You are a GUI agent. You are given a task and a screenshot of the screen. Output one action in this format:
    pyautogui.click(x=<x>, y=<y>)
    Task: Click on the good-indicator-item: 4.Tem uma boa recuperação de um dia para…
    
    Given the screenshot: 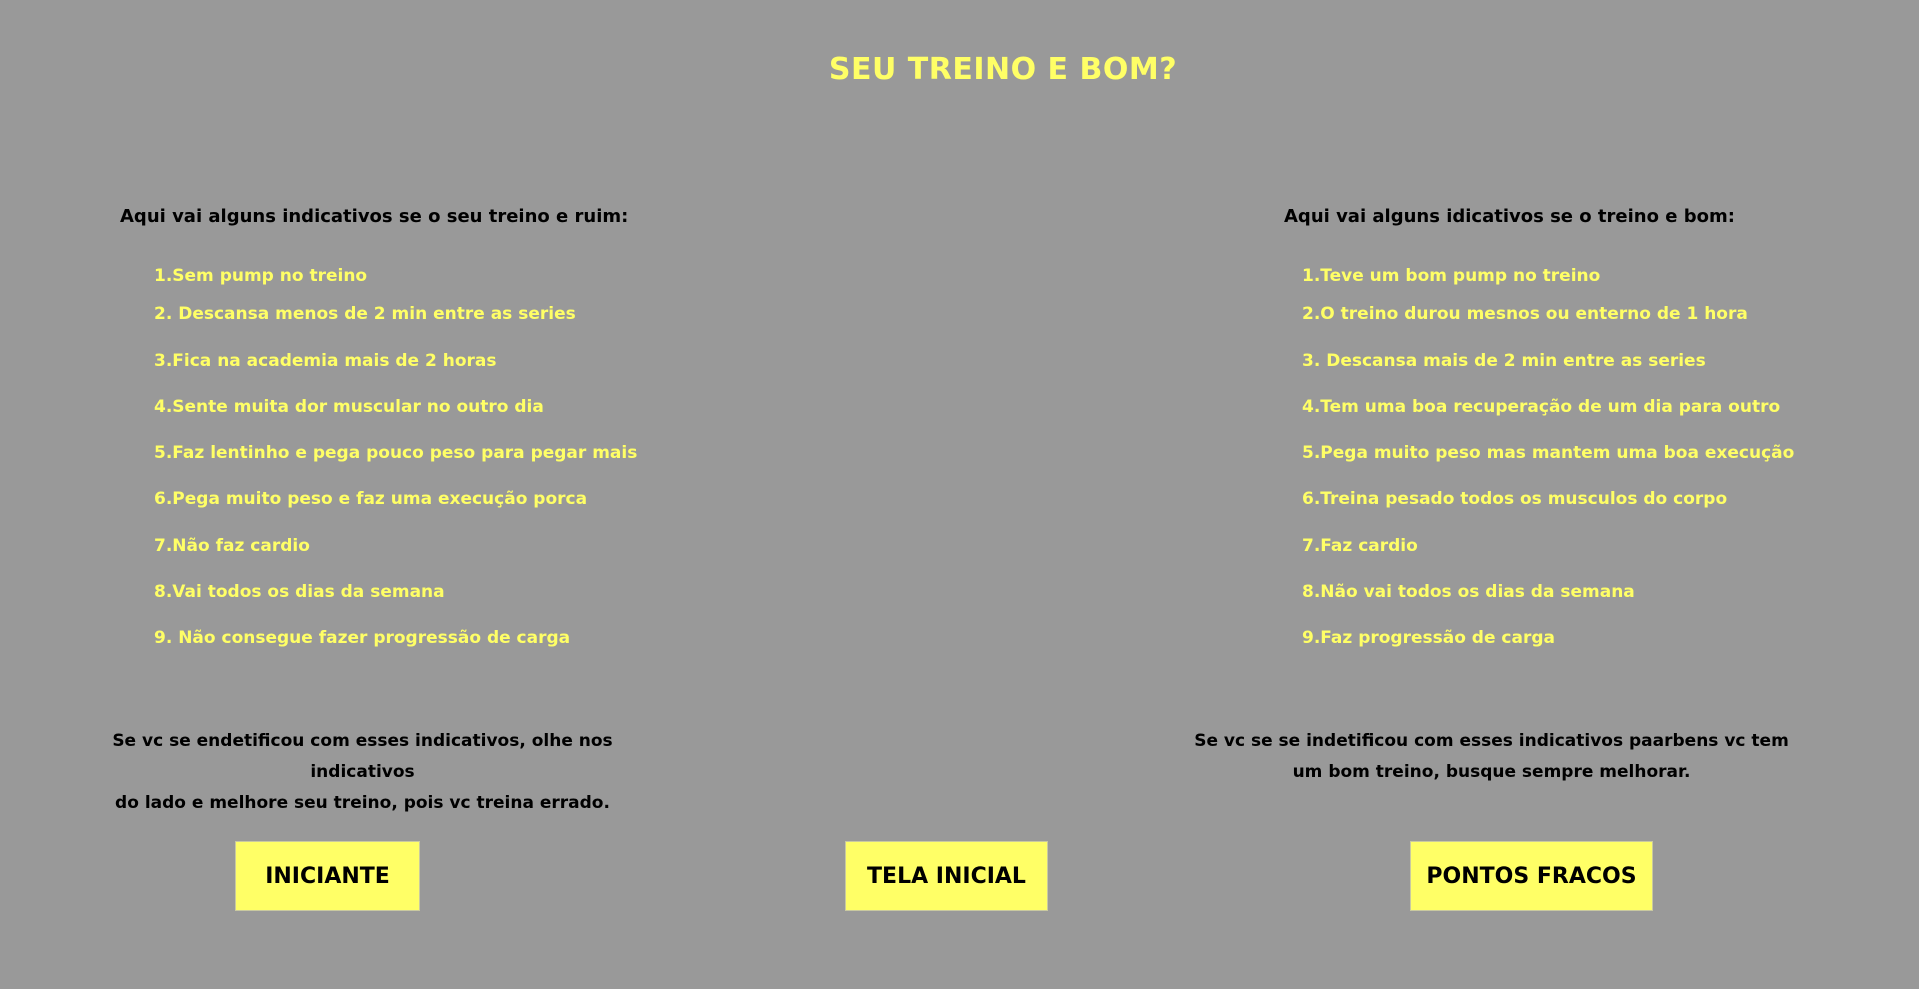 What is the action you would take?
    pyautogui.click(x=1541, y=407)
    